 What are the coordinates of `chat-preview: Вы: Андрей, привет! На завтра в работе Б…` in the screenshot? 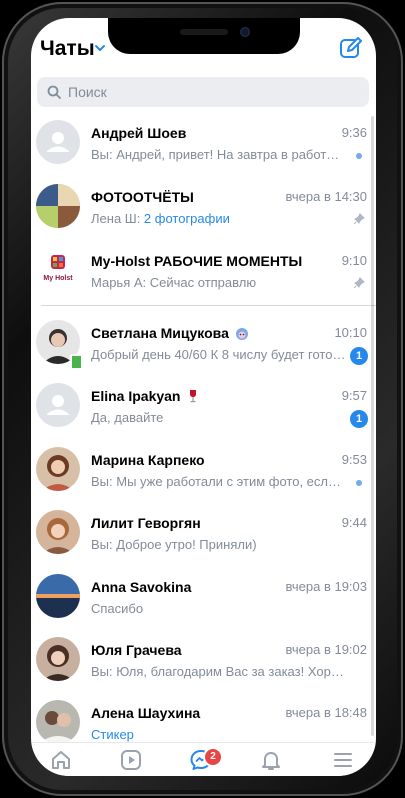 It's located at (218, 154).